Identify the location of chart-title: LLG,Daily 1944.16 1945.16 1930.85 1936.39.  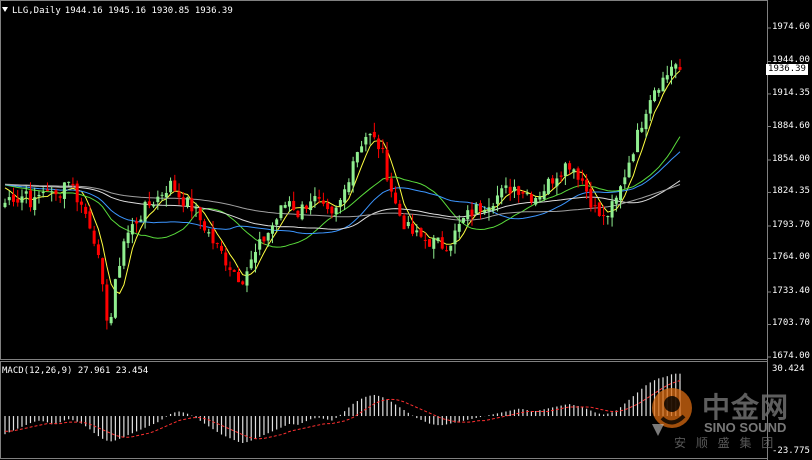
(119, 11).